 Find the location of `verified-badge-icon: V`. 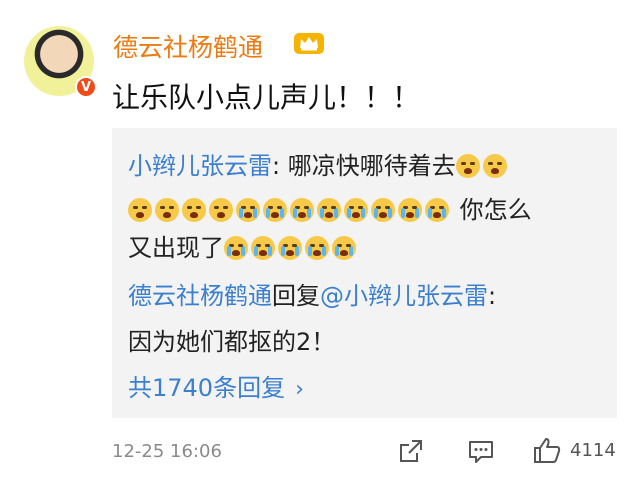

verified-badge-icon: V is located at coordinates (86, 87).